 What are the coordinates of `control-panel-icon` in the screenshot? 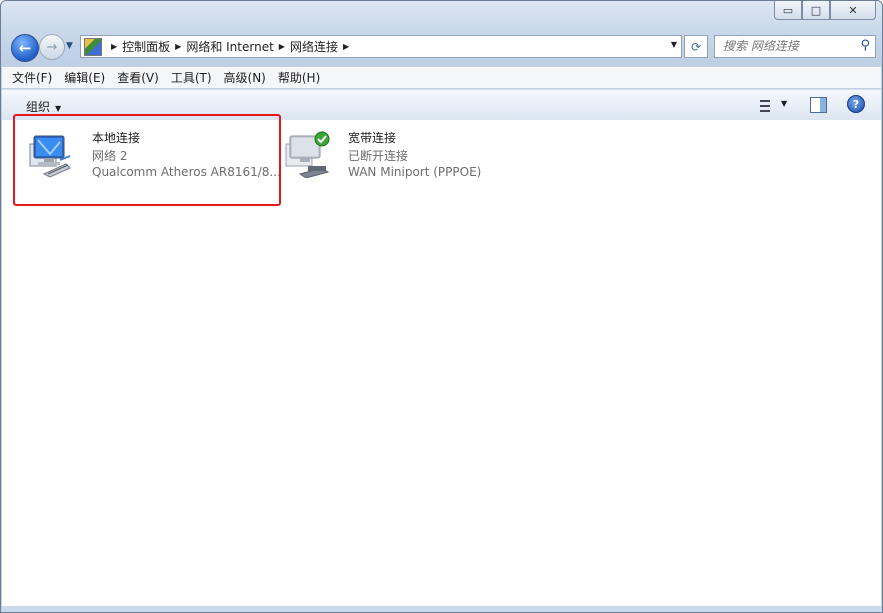 It's located at (93, 46).